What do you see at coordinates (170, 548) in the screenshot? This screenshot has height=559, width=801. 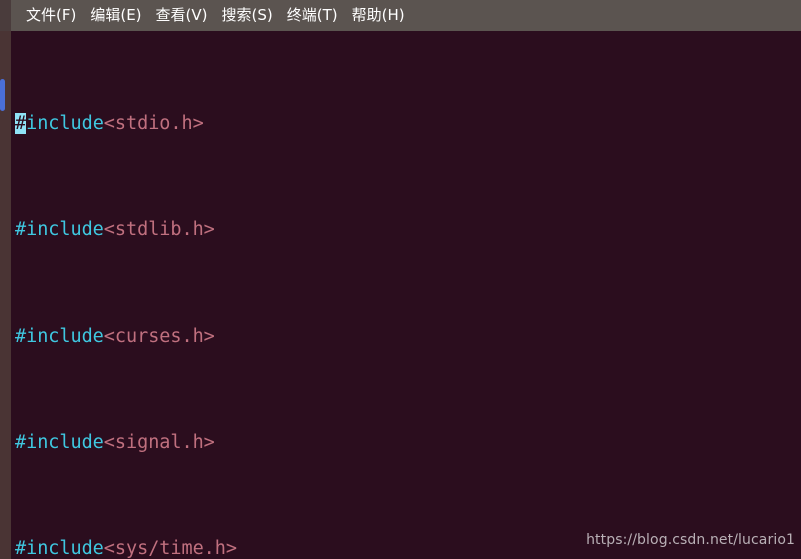 I see `token-header: <sys/time.h>` at bounding box center [170, 548].